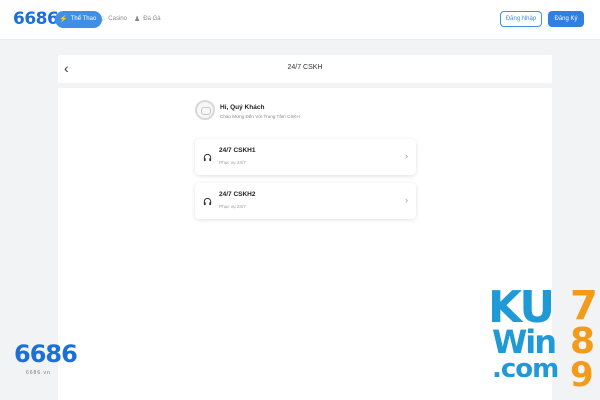  I want to click on page-title: 24/7 CSKH, so click(305, 67).